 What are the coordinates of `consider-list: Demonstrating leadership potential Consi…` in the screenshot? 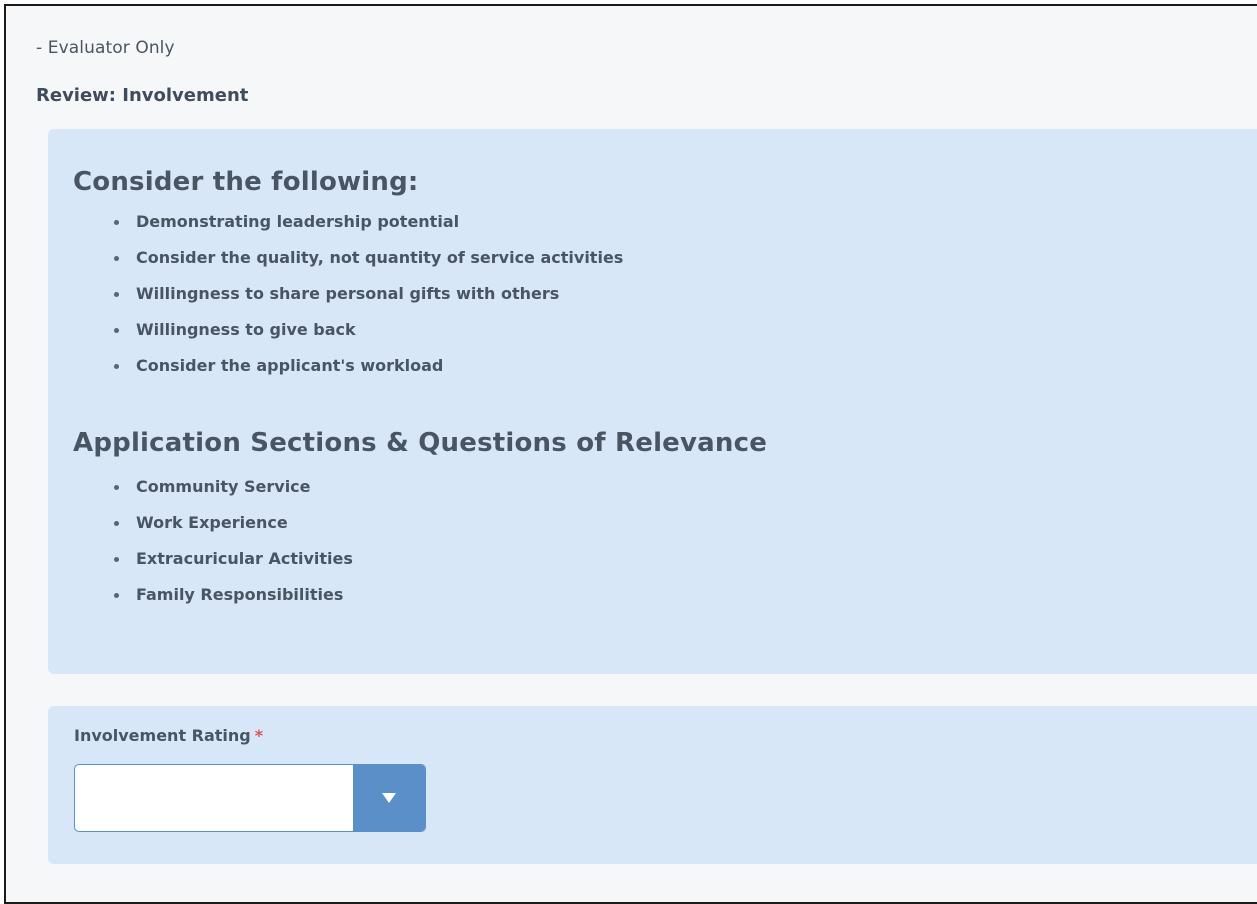 It's located at (367, 297).